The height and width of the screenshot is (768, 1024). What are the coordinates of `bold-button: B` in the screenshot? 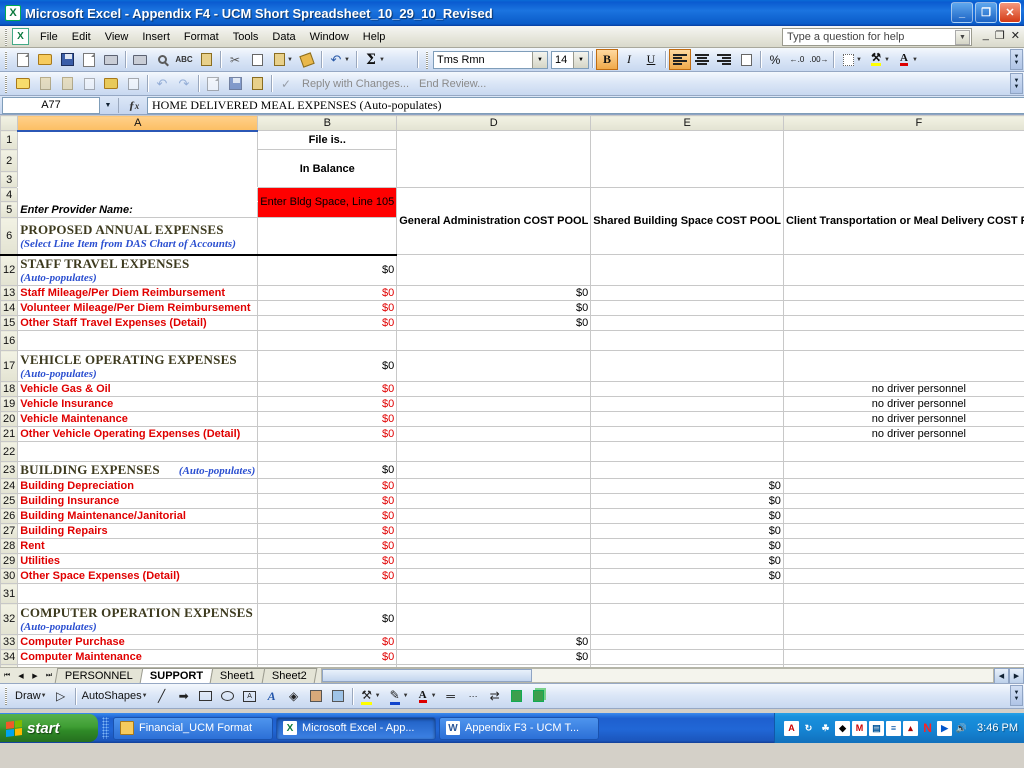 It's located at (607, 59).